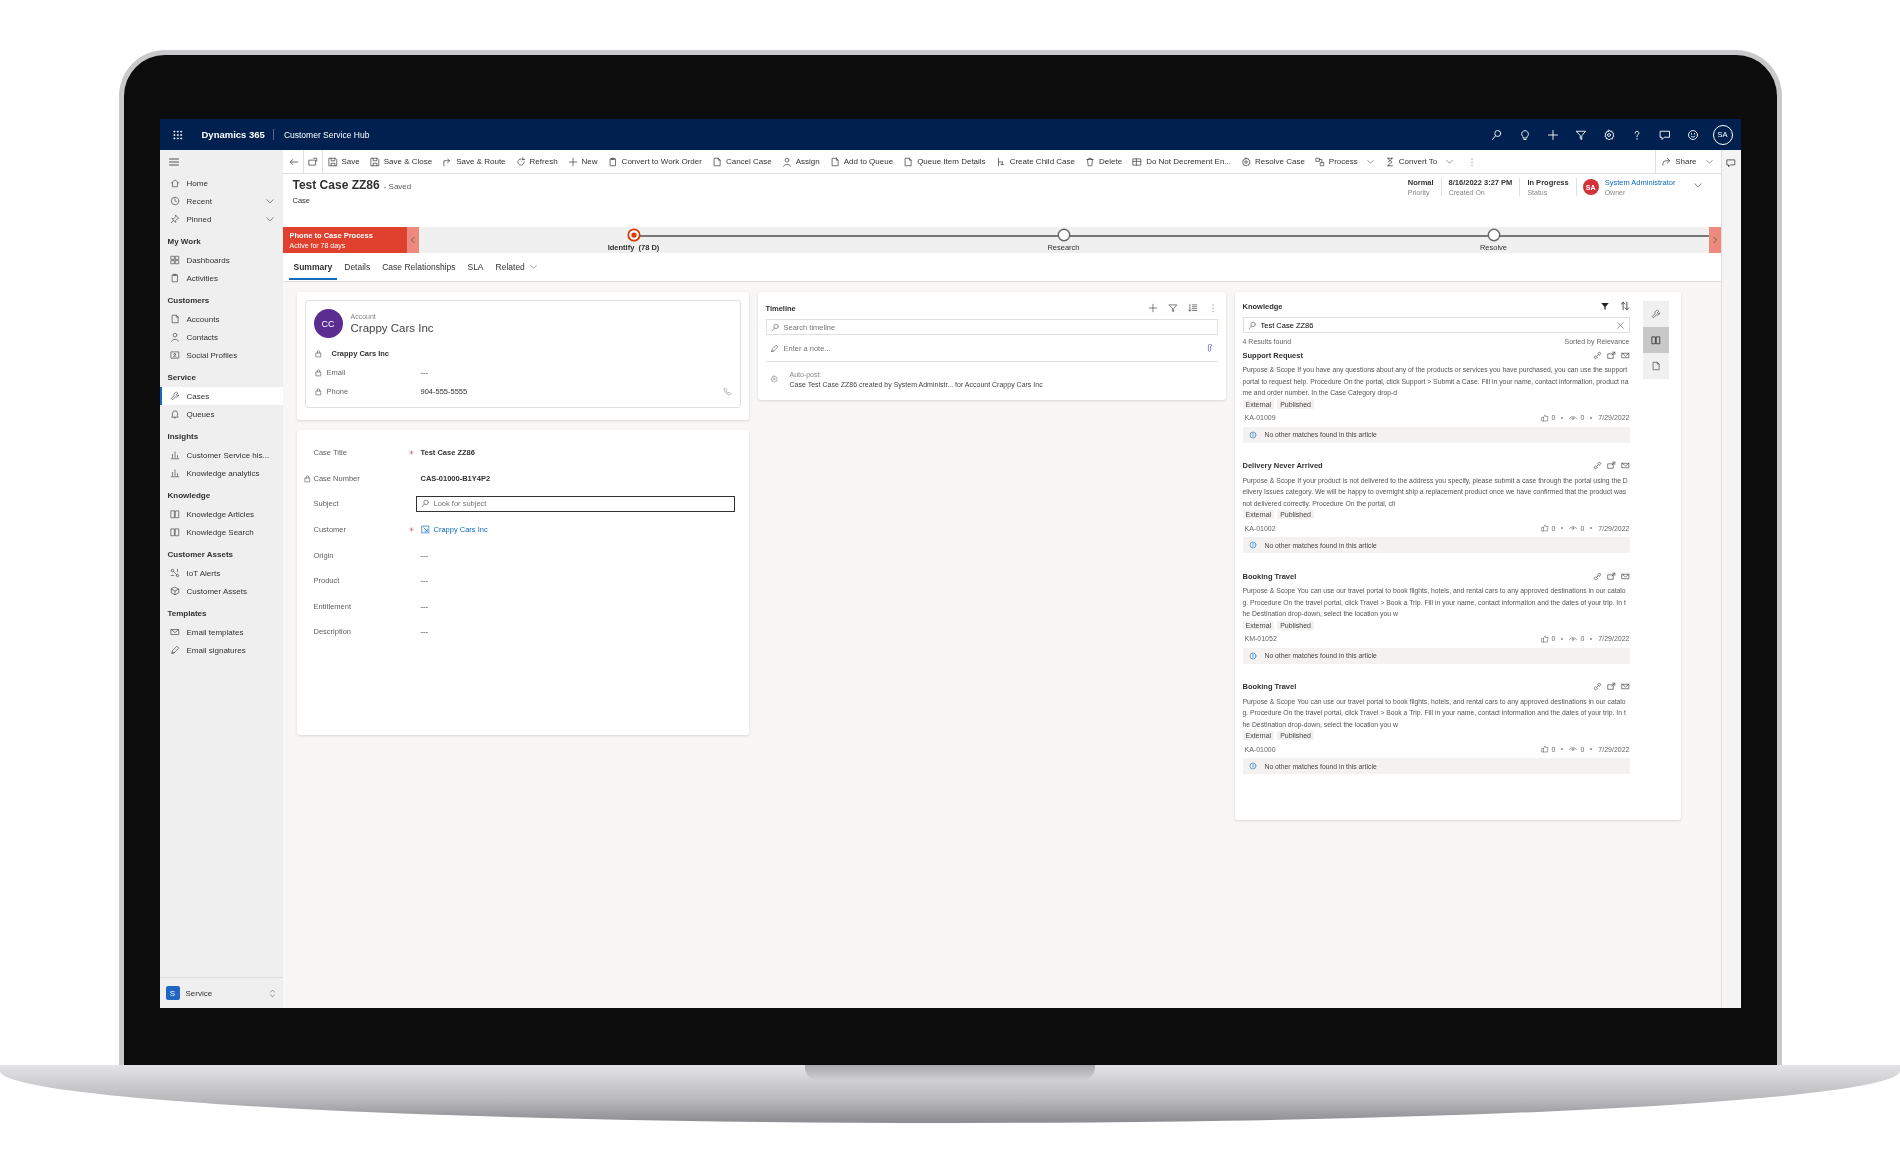  What do you see at coordinates (536, 161) in the screenshot?
I see `command-button: Refresh` at bounding box center [536, 161].